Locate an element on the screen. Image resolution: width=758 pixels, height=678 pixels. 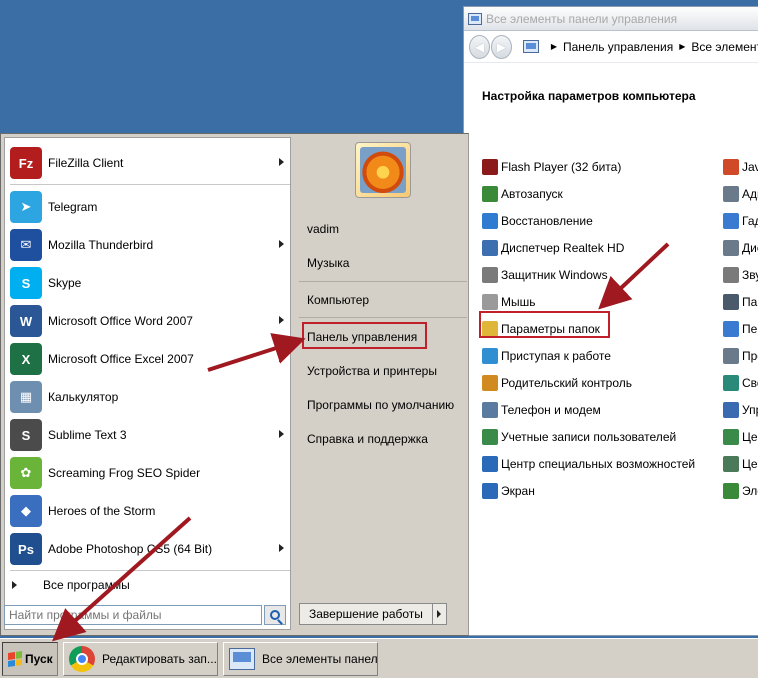
program-item: ✉ Mozilla Thunderbird is located at coordinates (150, 245).